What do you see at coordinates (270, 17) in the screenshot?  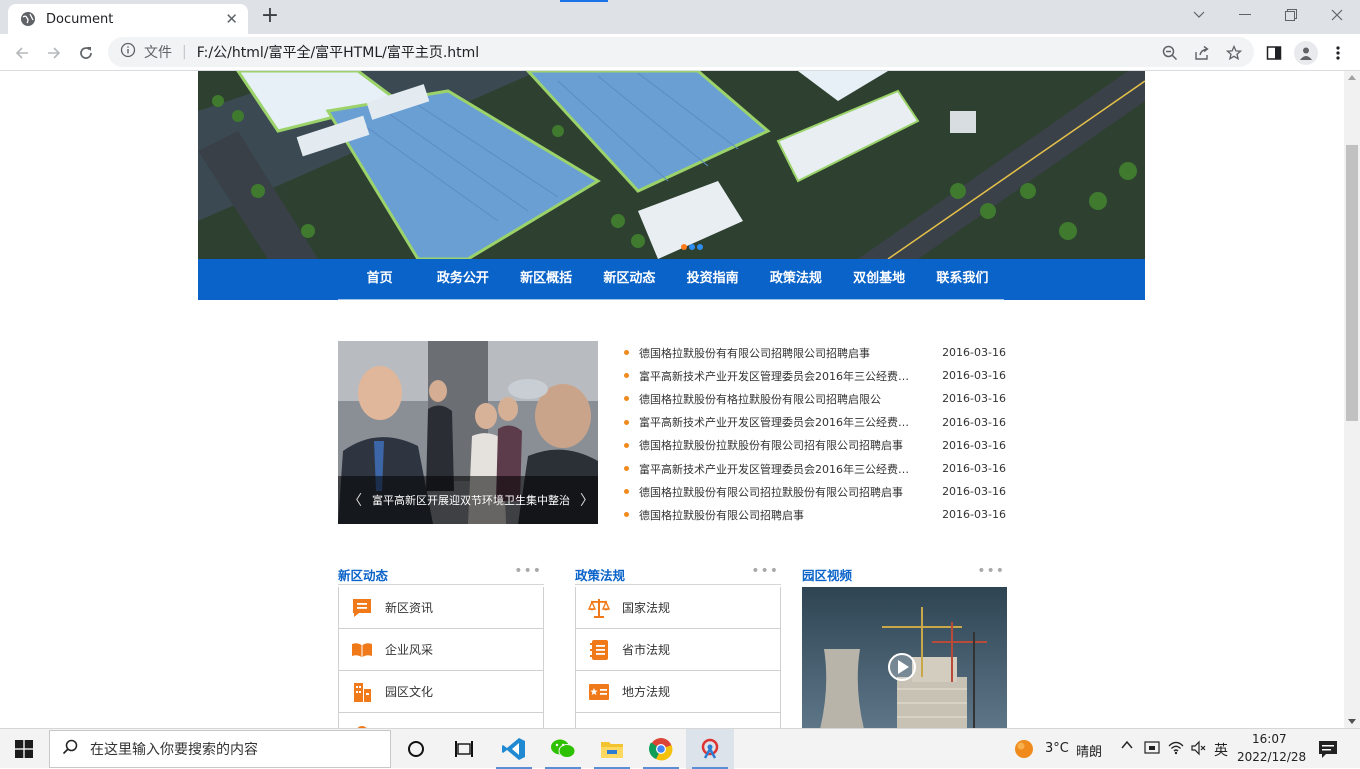 I see `new-tab-button: +` at bounding box center [270, 17].